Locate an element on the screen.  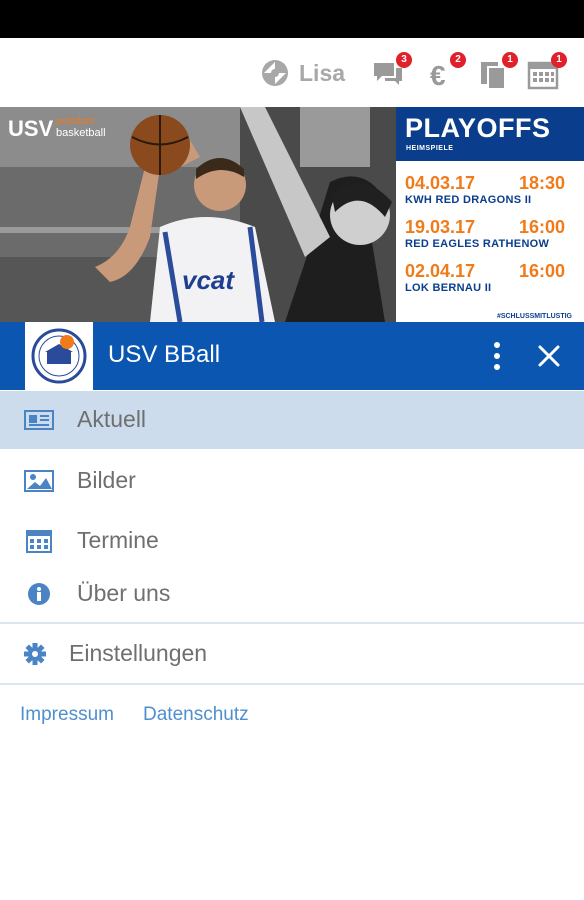
logo-usv-text: USV is located at coordinates (31, 128).